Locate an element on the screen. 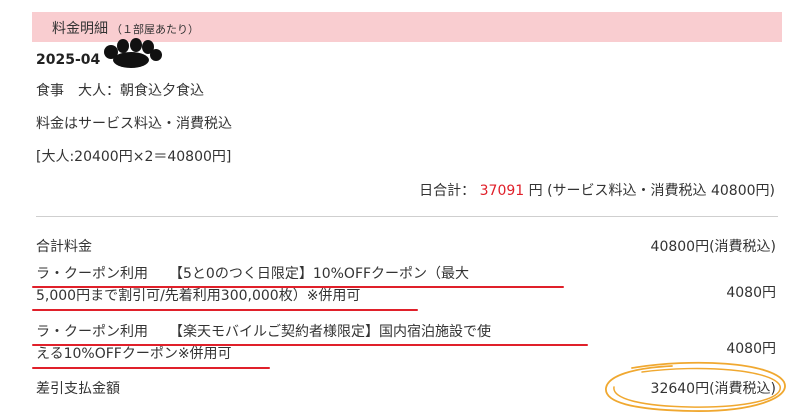  coupon-1-line1: ラ・クーポン利用 【5と0のつく日限定】10%OFFクーポン（最大 is located at coordinates (253, 274).